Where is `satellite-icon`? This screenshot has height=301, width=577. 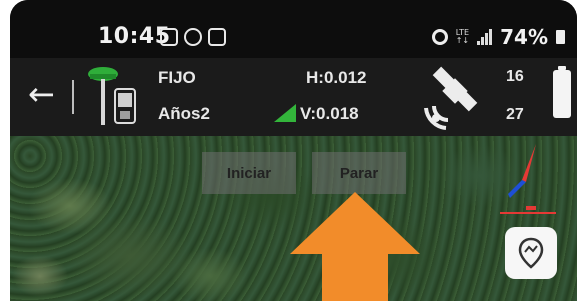 satellite-icon is located at coordinates (455, 98).